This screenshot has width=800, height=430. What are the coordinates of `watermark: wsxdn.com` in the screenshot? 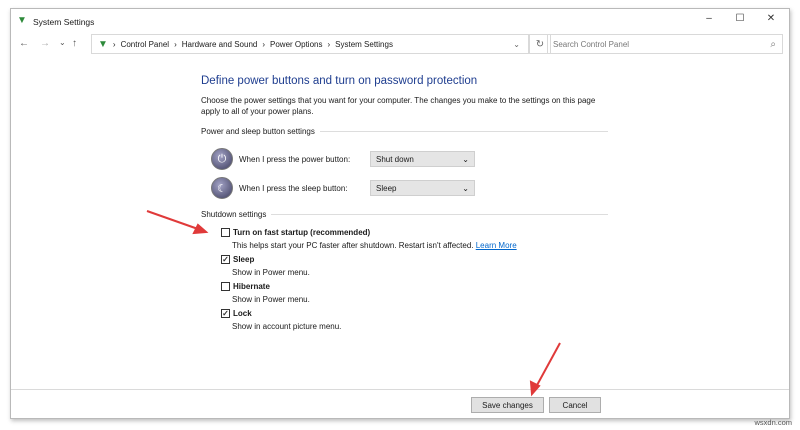 It's located at (773, 422).